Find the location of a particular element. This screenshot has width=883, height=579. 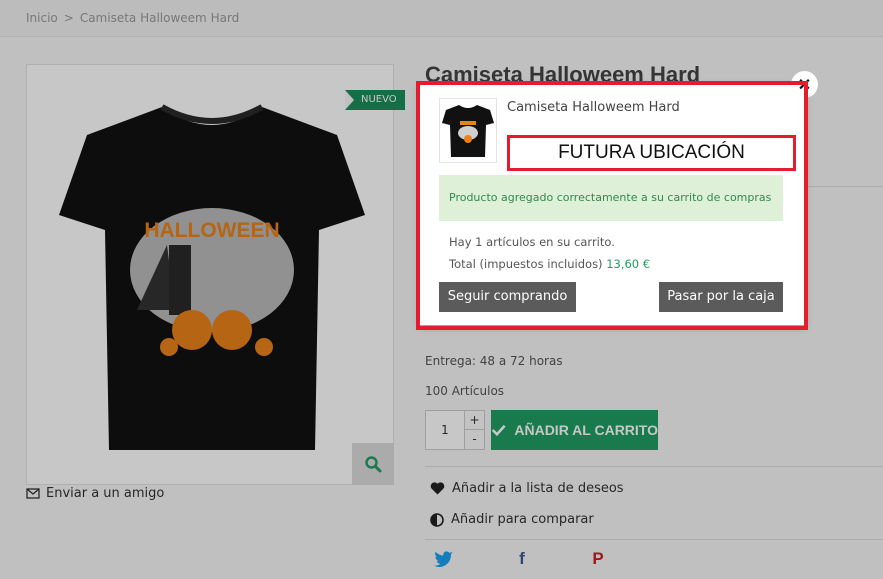

future-location-label: FUTURA UBICACIÓN is located at coordinates (651, 153).